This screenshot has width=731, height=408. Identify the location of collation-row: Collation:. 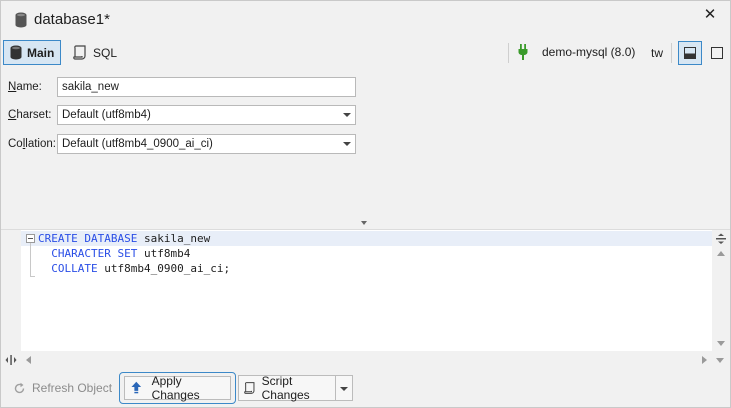
(33, 144).